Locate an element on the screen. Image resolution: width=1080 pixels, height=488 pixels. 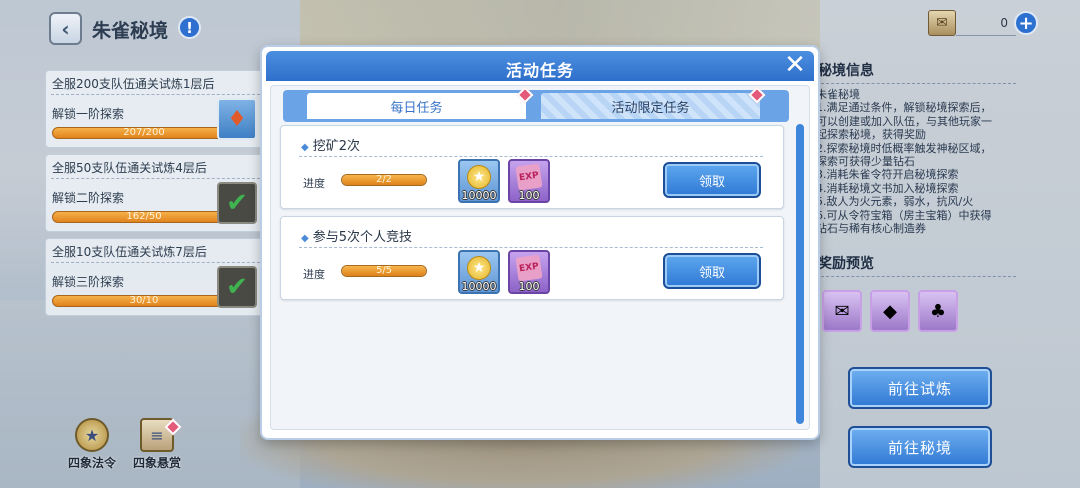
modal-header: 活动任务 ✕ is located at coordinates (540, 66).